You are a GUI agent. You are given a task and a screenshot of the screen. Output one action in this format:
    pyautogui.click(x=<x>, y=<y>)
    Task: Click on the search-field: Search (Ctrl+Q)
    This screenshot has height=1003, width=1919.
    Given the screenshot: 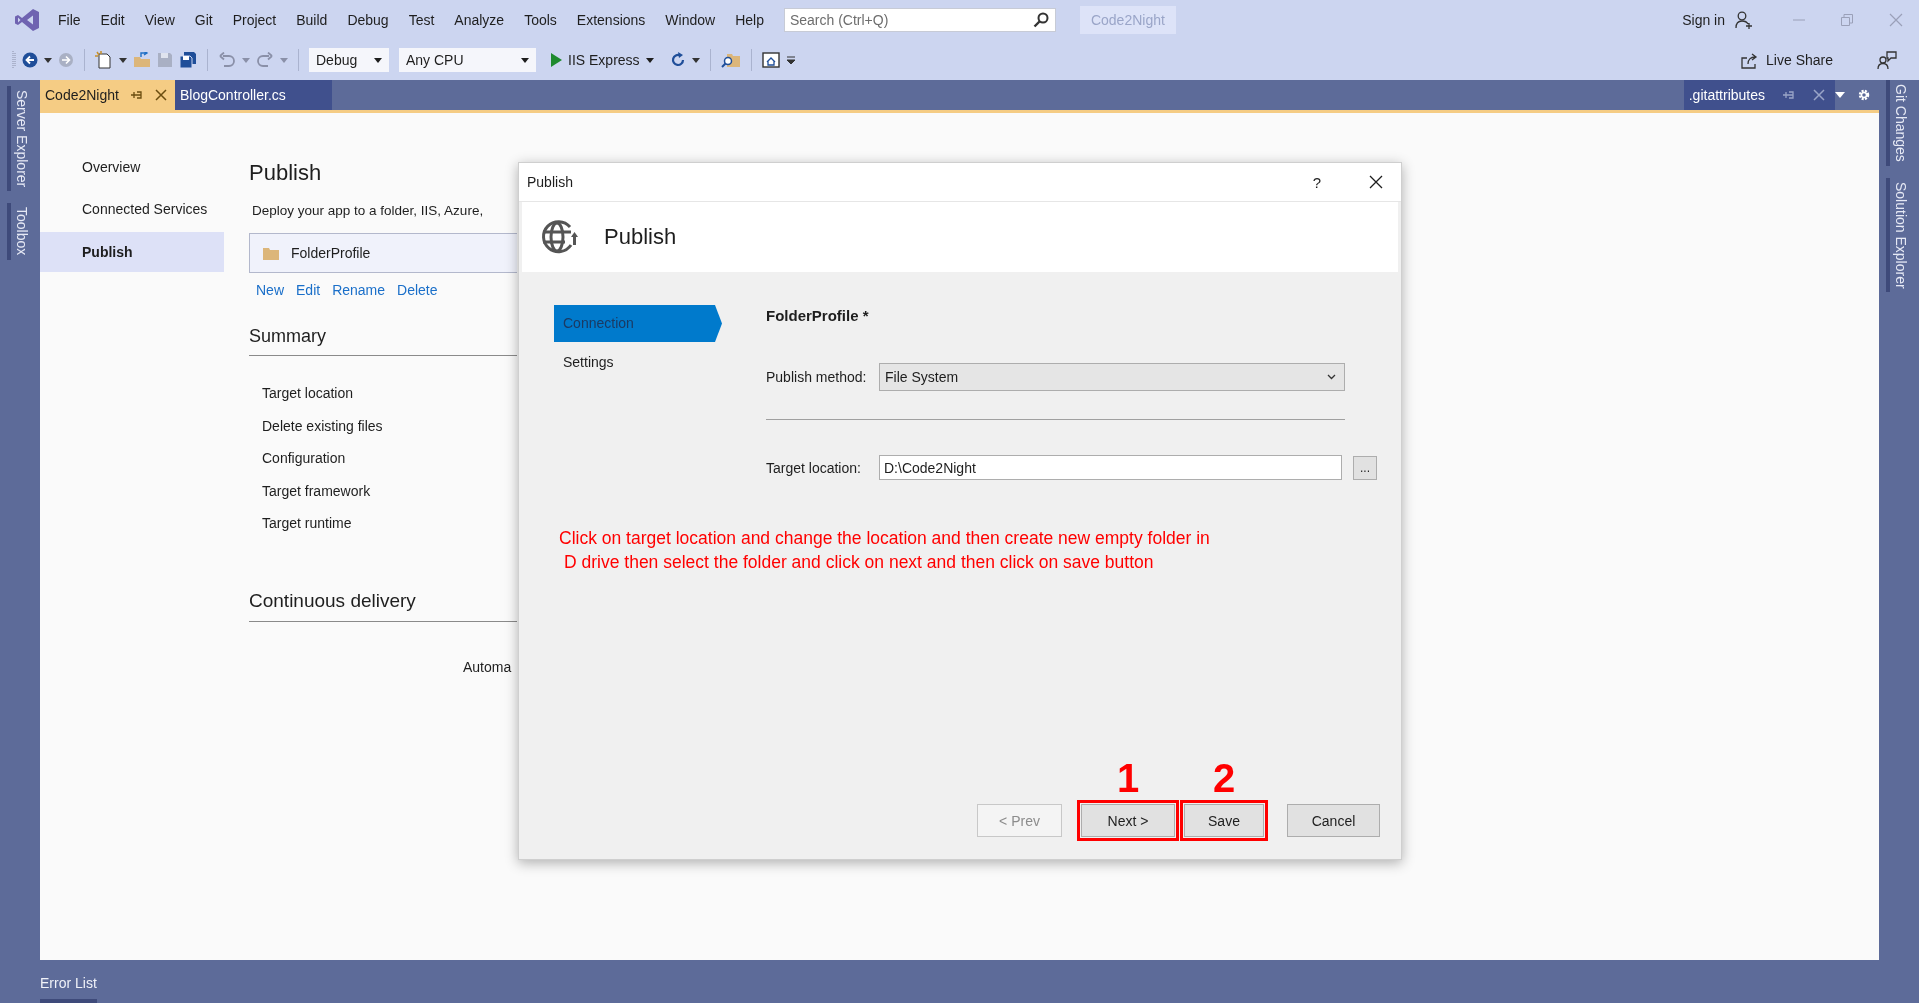 What is the action you would take?
    pyautogui.click(x=919, y=20)
    